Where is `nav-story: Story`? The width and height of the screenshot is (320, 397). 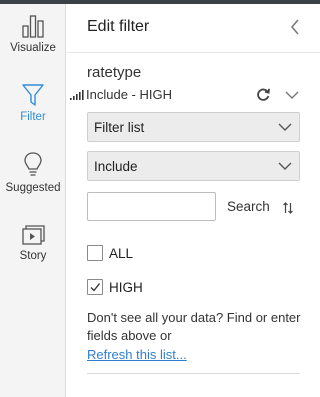 nav-story: Story is located at coordinates (33, 242).